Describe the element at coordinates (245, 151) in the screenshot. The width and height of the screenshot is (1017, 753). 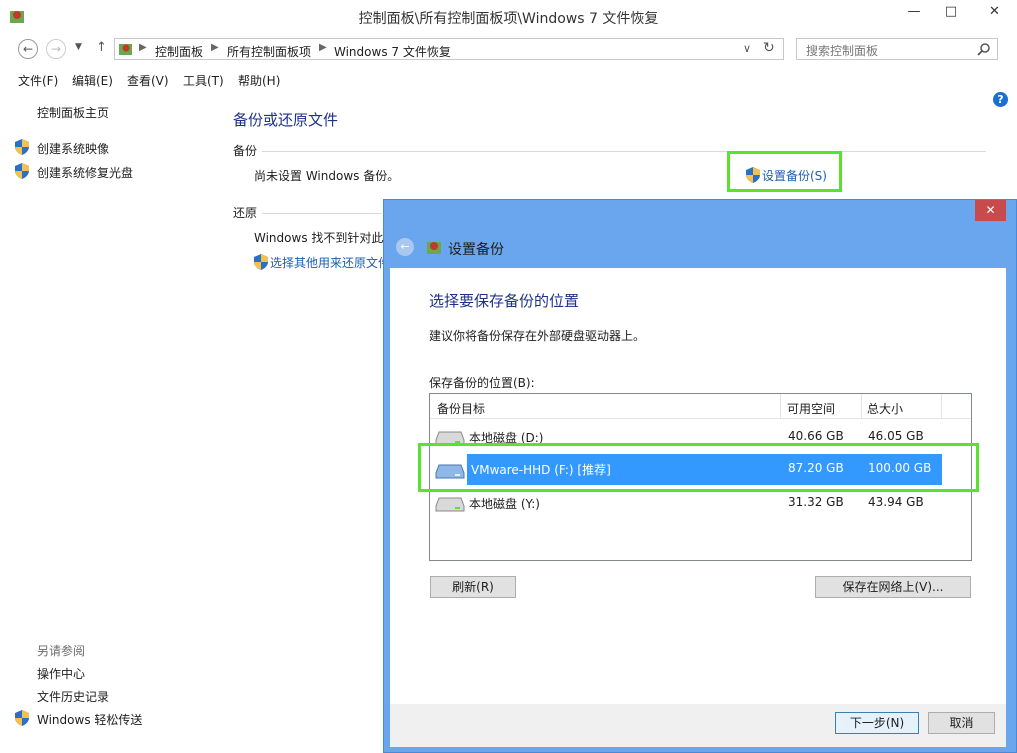
I see `backup-section-label: 备份` at that location.